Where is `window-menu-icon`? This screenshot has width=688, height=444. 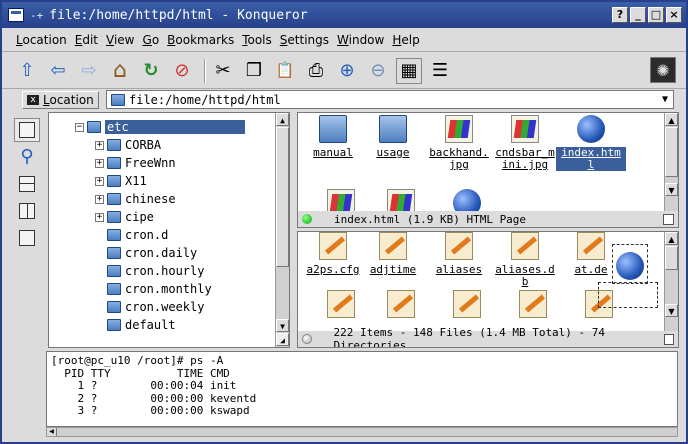
window-menu-icon is located at coordinates (16, 15).